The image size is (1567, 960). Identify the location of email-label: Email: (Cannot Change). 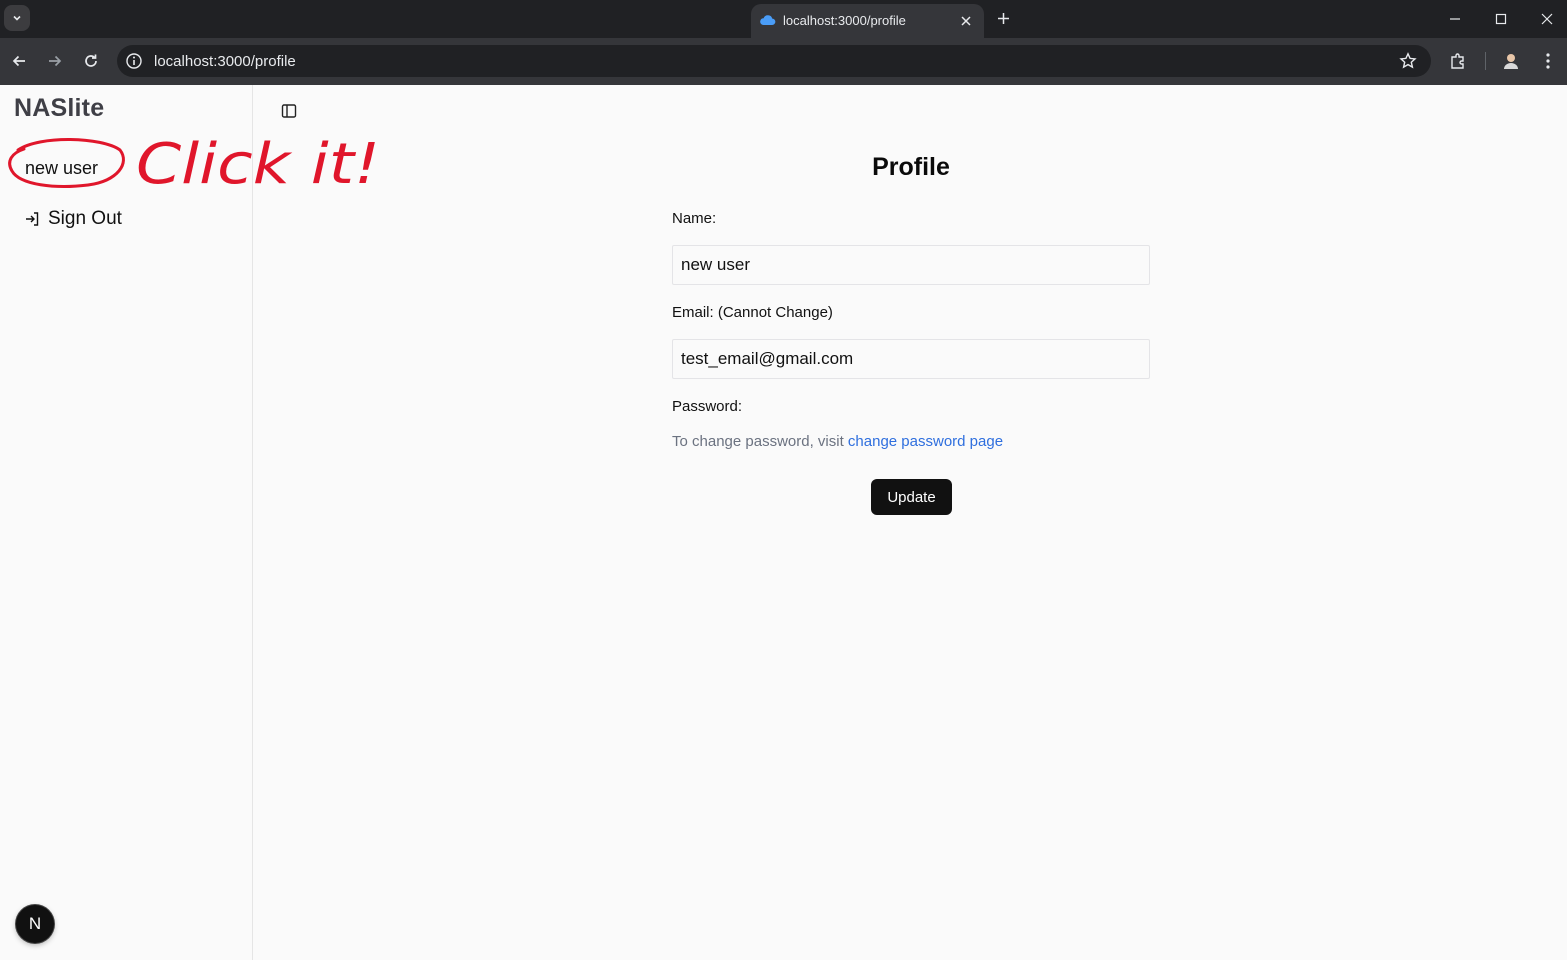
(752, 312).